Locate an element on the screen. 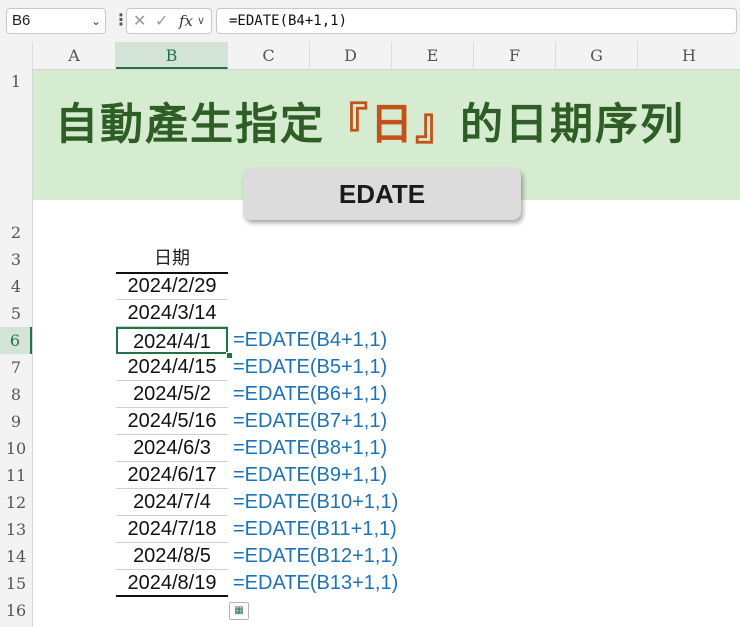 Image resolution: width=740 pixels, height=627 pixels. row-header-2: 2 is located at coordinates (16, 232).